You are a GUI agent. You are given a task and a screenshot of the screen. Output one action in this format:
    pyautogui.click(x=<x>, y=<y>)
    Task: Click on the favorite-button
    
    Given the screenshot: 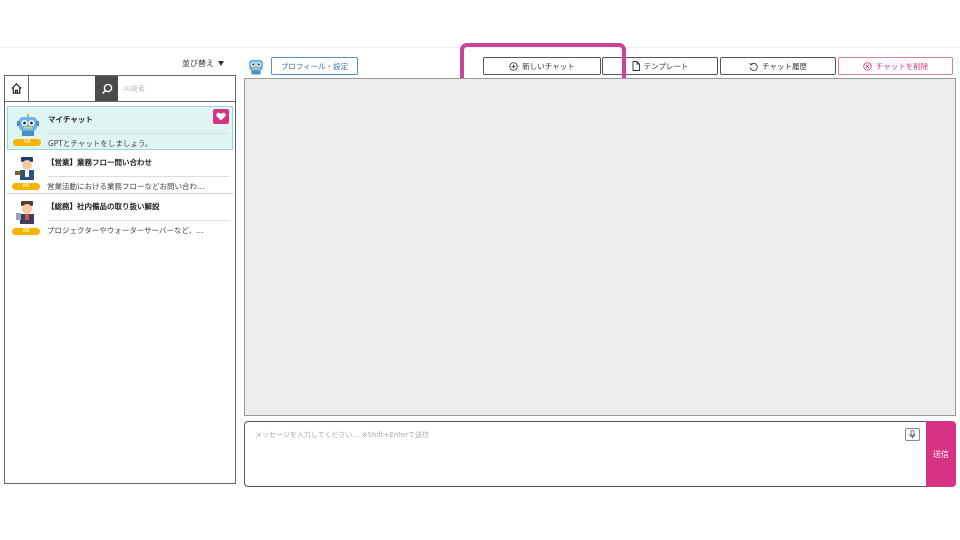 What is the action you would take?
    pyautogui.click(x=221, y=116)
    